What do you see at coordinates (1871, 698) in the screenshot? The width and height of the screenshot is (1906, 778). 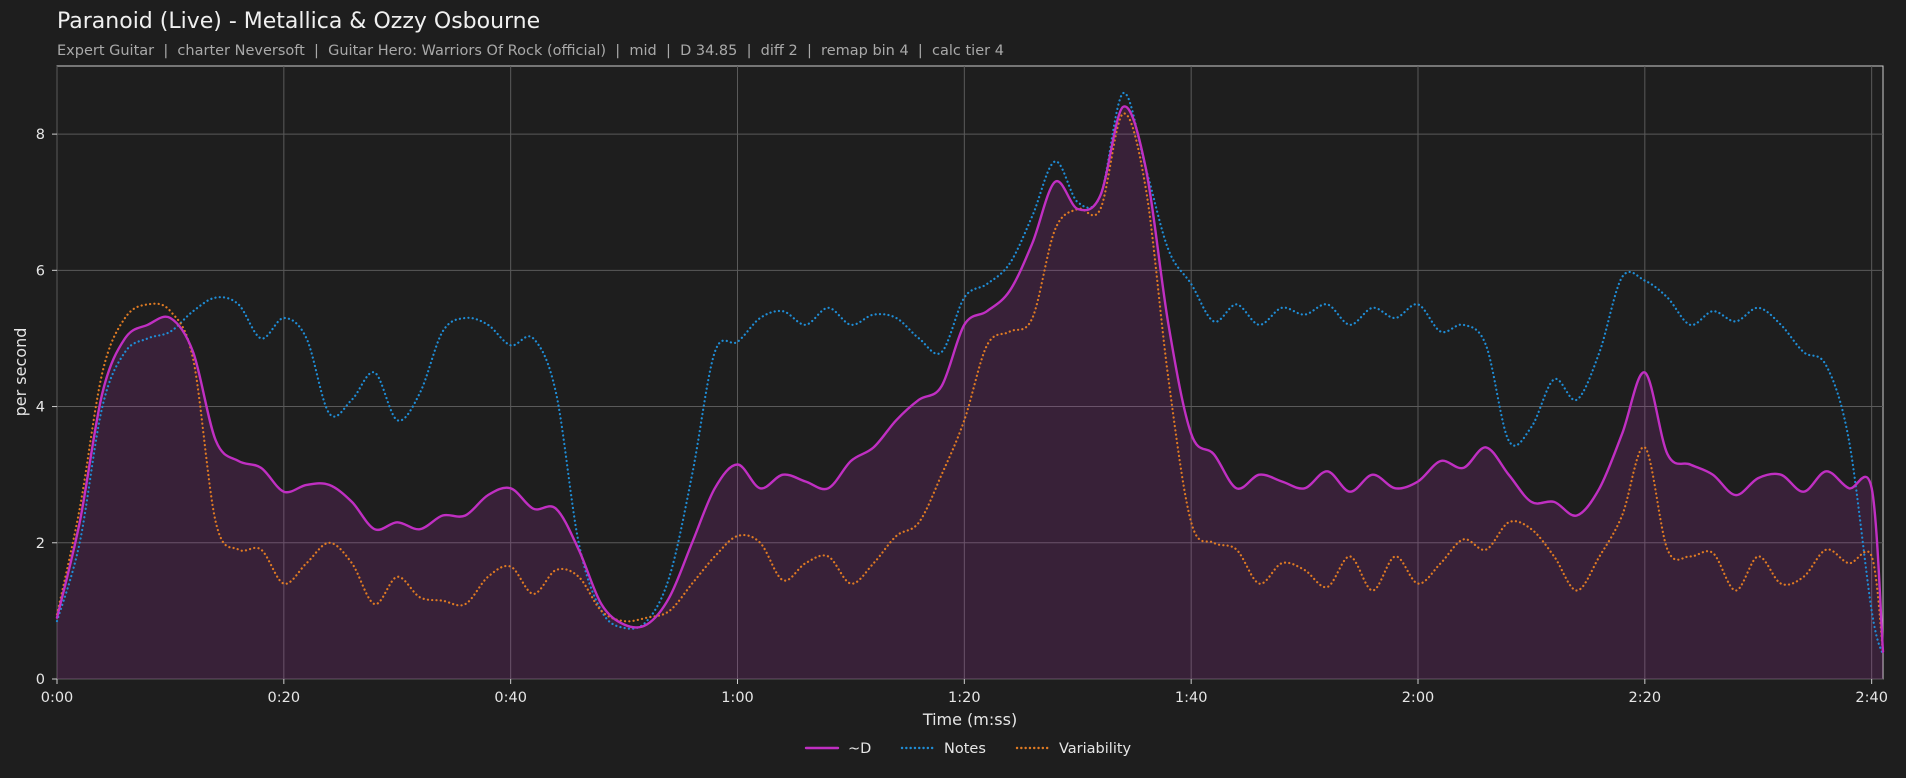 I see `x-tick-label: 2:40` at bounding box center [1871, 698].